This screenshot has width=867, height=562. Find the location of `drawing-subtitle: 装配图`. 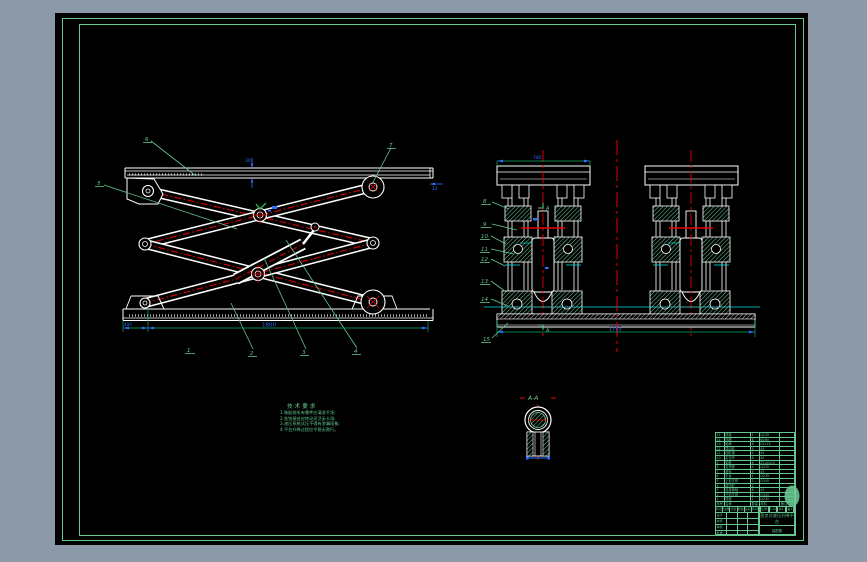

drawing-subtitle: 装配图 is located at coordinates (777, 529).